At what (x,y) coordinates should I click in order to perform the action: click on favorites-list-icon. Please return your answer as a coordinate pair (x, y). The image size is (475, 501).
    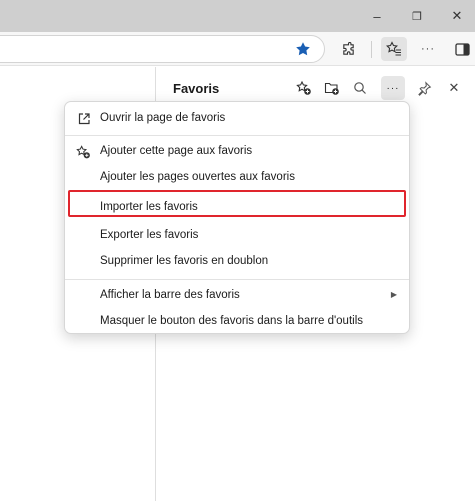
    Looking at the image, I should click on (393, 48).